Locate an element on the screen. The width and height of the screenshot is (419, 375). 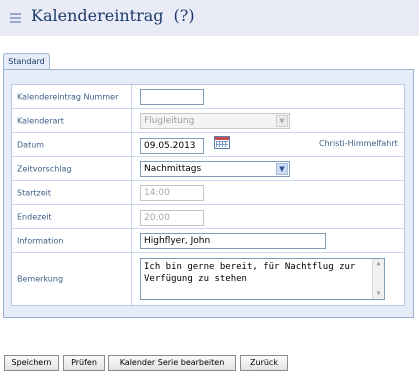
menu-icon is located at coordinates (15, 19).